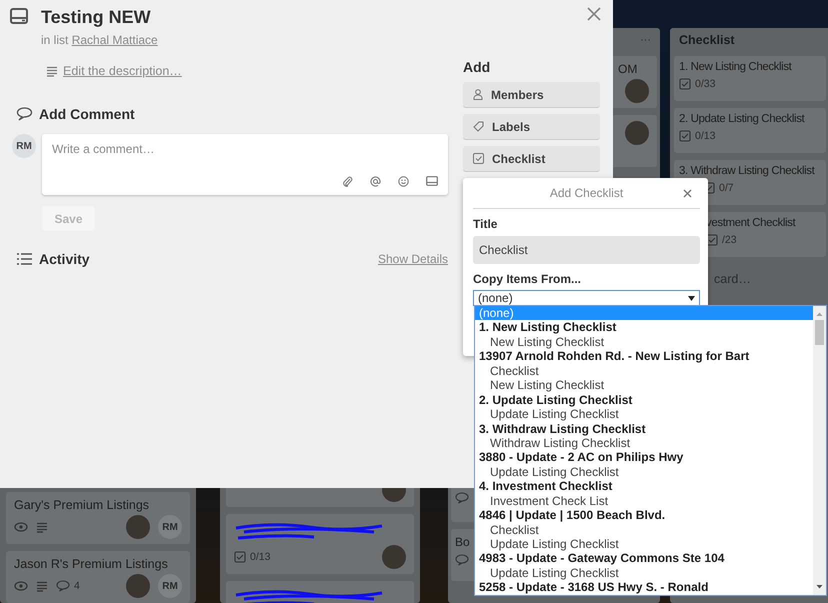 The image size is (828, 603). I want to click on checklist-count: 0/7, so click(726, 188).